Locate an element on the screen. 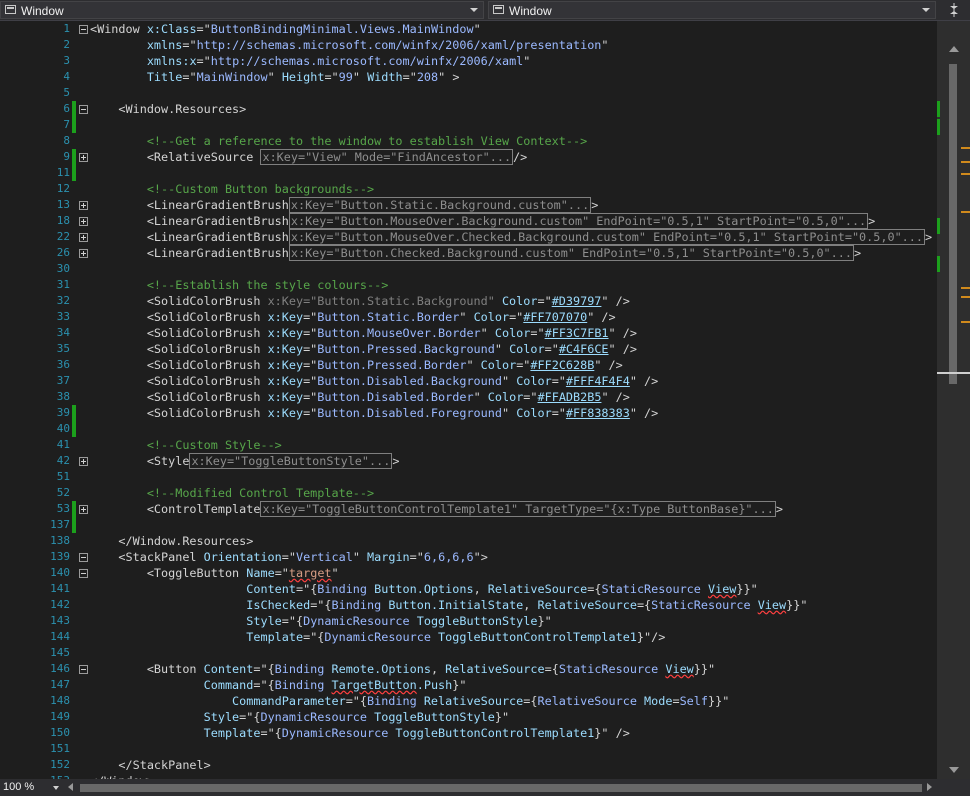 The image size is (970, 796). code-line: 7 is located at coordinates (468, 125).